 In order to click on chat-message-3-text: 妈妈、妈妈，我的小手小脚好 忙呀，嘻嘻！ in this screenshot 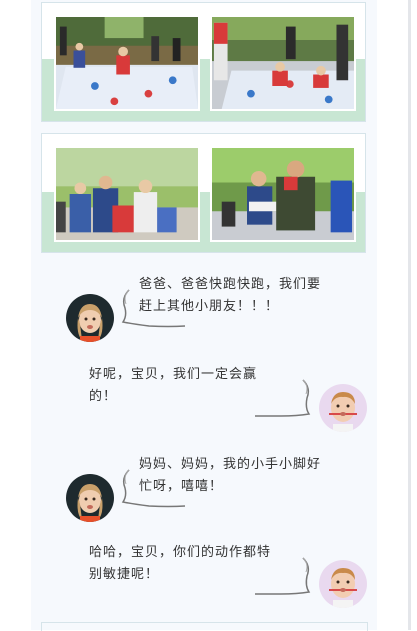, I will do `click(251, 476)`.